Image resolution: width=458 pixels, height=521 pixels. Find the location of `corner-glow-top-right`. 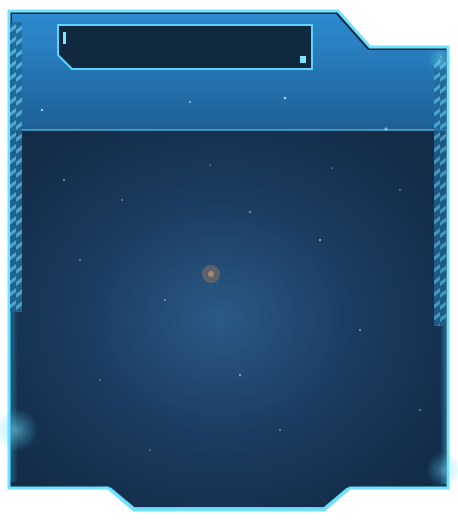

corner-glow-top-right is located at coordinates (440, 60).